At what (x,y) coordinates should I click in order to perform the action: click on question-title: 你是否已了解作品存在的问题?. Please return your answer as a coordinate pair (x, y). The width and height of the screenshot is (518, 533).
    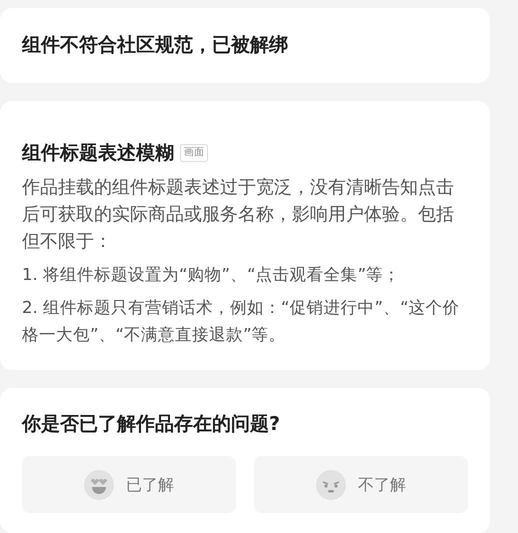
    Looking at the image, I should click on (152, 424).